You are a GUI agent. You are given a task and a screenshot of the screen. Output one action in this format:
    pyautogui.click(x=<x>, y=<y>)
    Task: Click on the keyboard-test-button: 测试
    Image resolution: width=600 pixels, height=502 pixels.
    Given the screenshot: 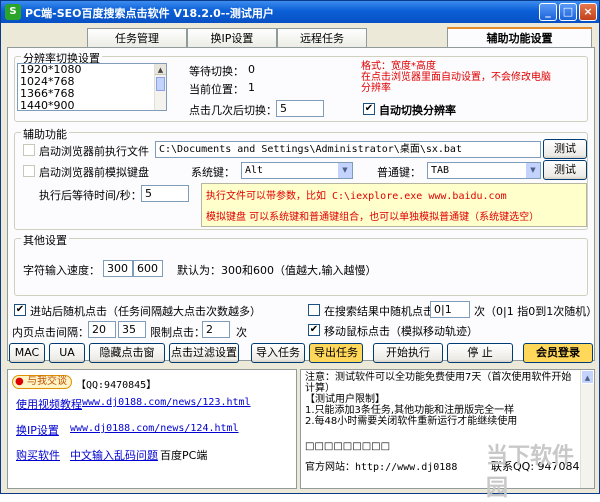 What is the action you would take?
    pyautogui.click(x=565, y=170)
    